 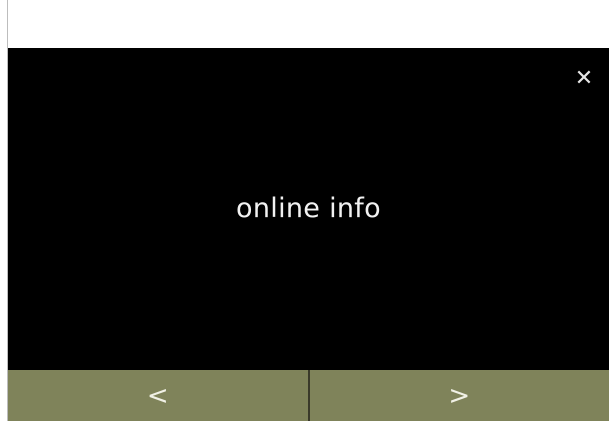 I want to click on chevron-right-icon: >, so click(x=459, y=395).